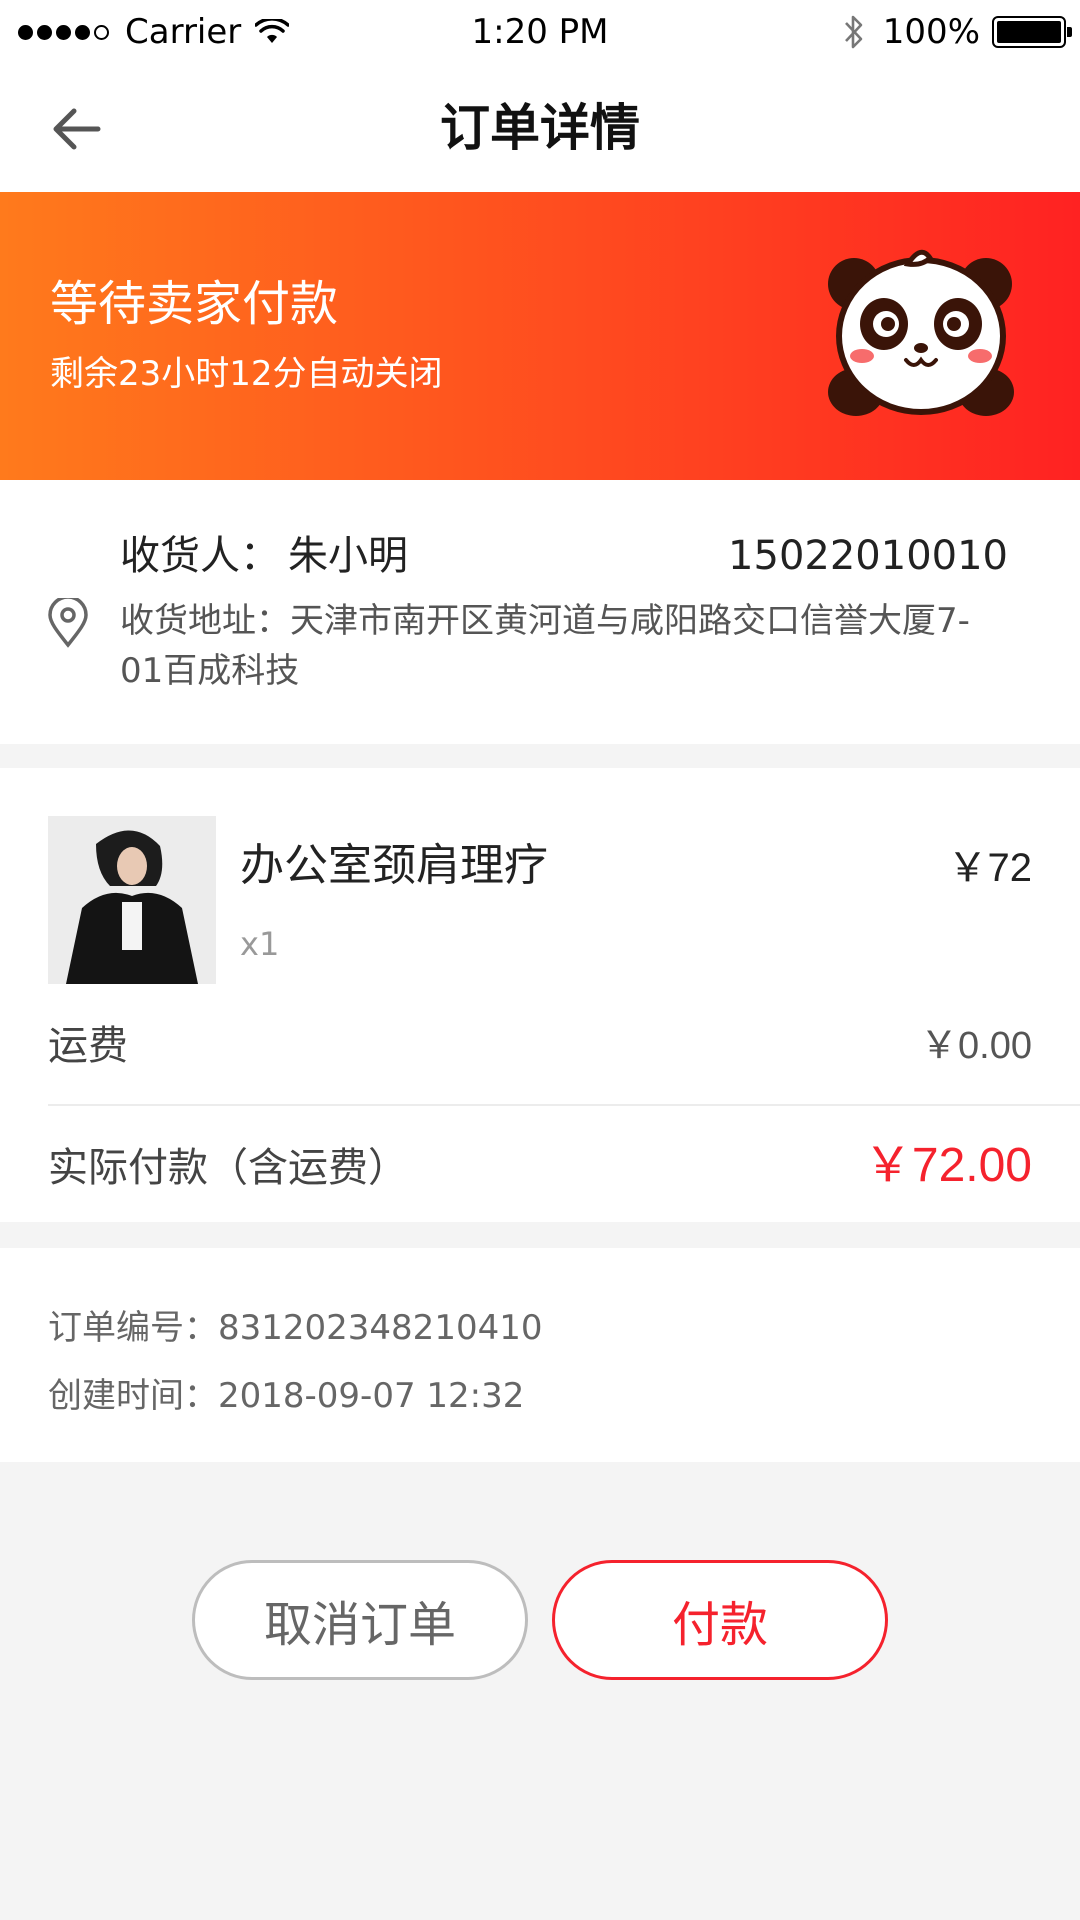 This screenshot has height=1920, width=1080. Describe the element at coordinates (88, 1046) in the screenshot. I see `shipping-fee-label: 运费` at that location.